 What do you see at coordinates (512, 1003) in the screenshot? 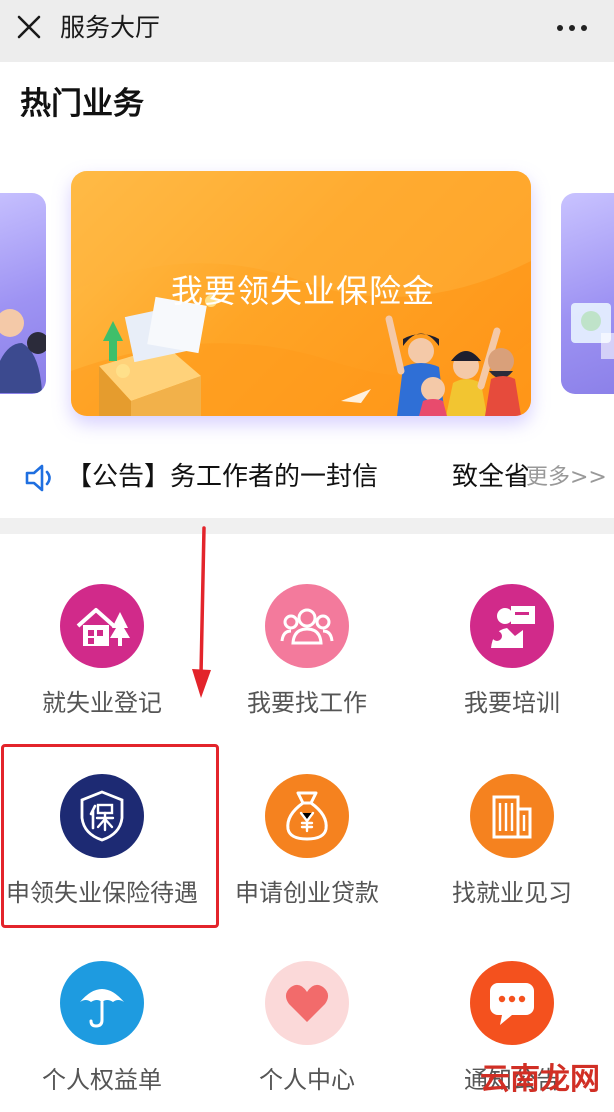
I see `chat-bubble-icon` at bounding box center [512, 1003].